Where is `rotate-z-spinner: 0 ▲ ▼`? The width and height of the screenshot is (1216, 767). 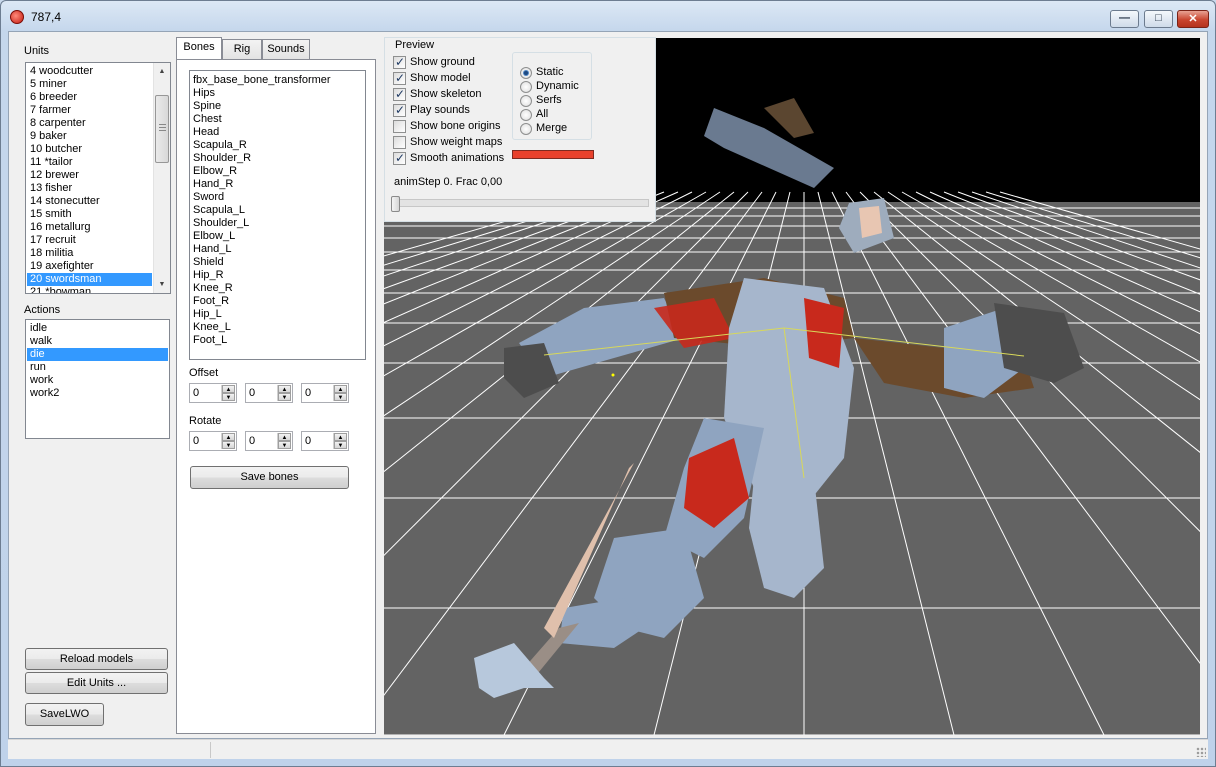 rotate-z-spinner: 0 ▲ ▼ is located at coordinates (325, 441).